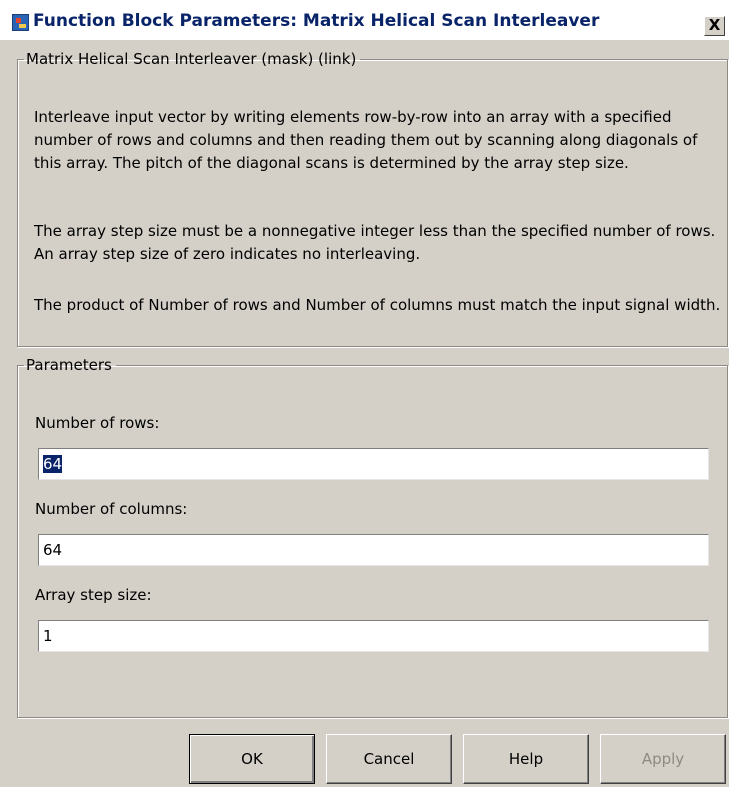 The height and width of the screenshot is (787, 729). Describe the element at coordinates (97, 423) in the screenshot. I see `number-of-rows-label: Number of rows:` at that location.